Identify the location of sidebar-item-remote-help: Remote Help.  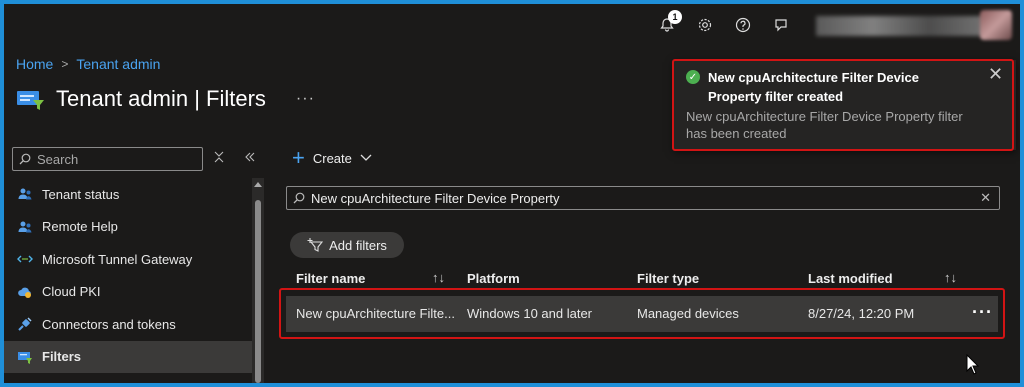
(128, 227).